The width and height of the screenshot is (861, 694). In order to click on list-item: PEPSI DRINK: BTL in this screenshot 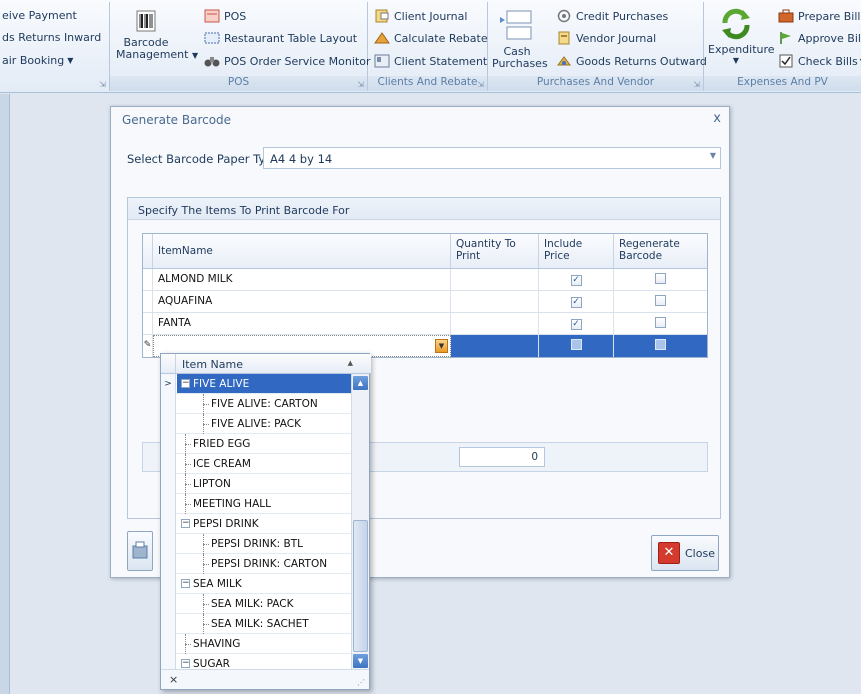, I will do `click(256, 544)`.